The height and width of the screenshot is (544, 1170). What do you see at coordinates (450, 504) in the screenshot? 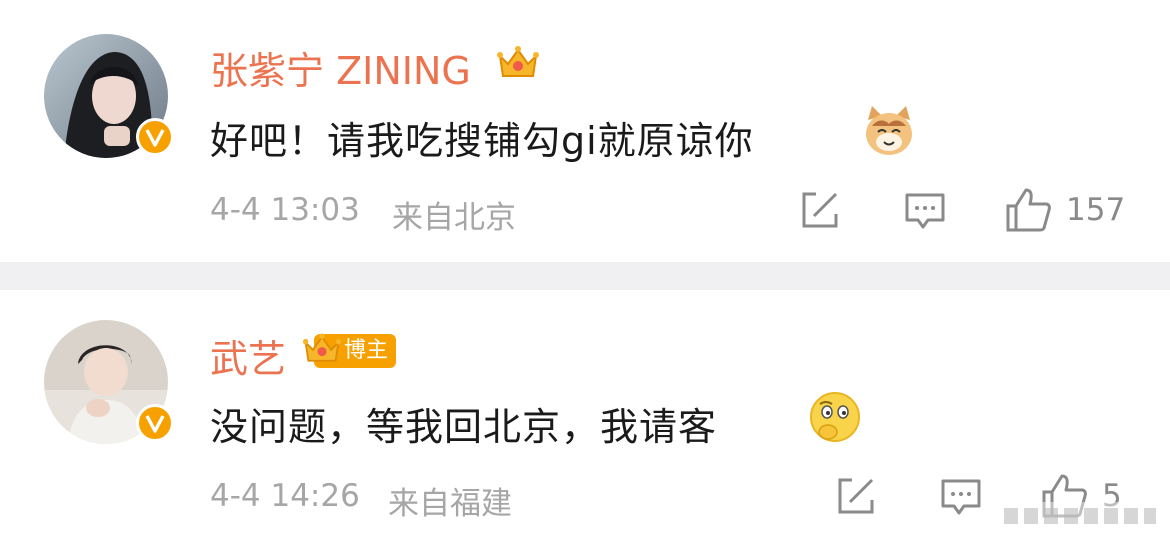
I see `comment-location: 来自福建` at bounding box center [450, 504].